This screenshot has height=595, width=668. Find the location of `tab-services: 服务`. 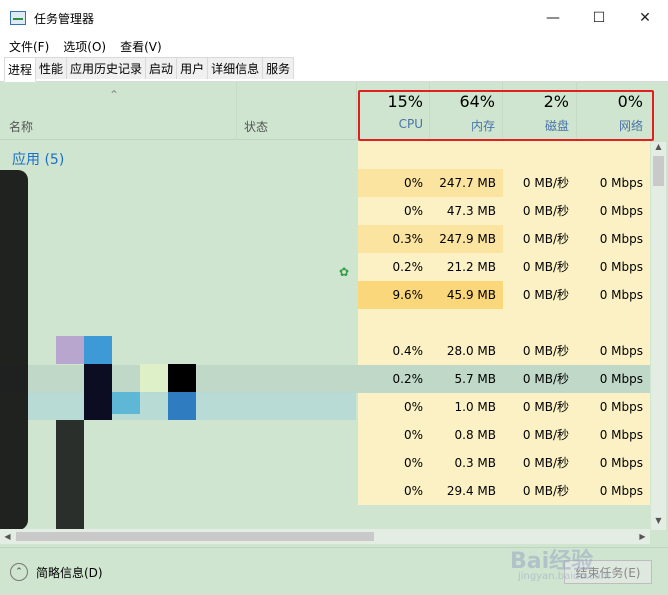

tab-services: 服务 is located at coordinates (278, 68).